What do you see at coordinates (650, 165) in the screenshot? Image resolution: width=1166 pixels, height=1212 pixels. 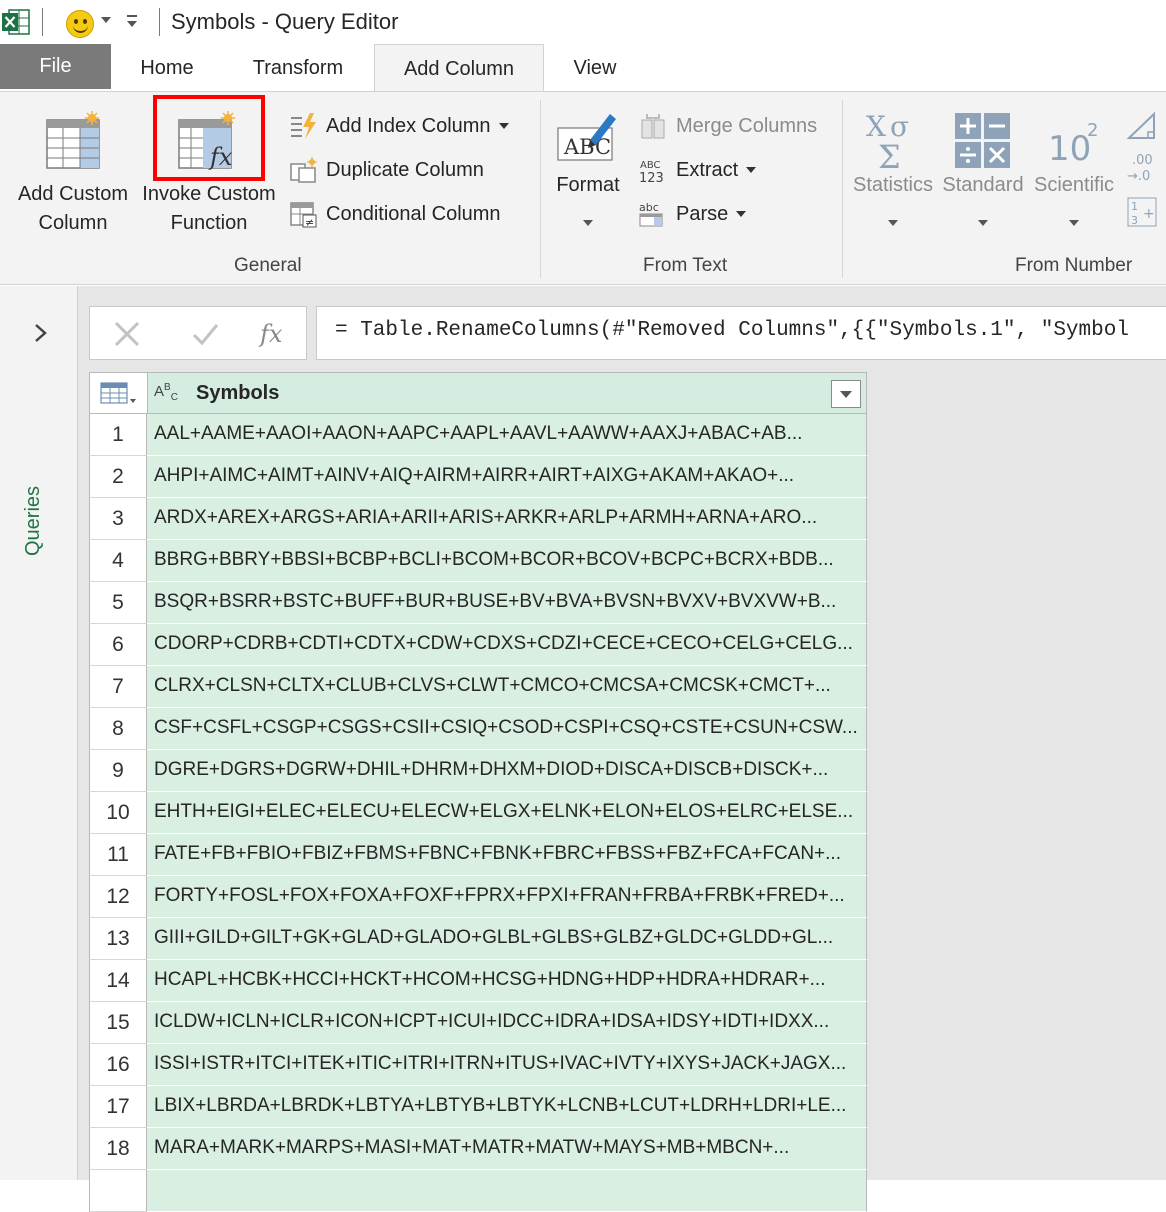 I see `svg-text: ABC` at bounding box center [650, 165].